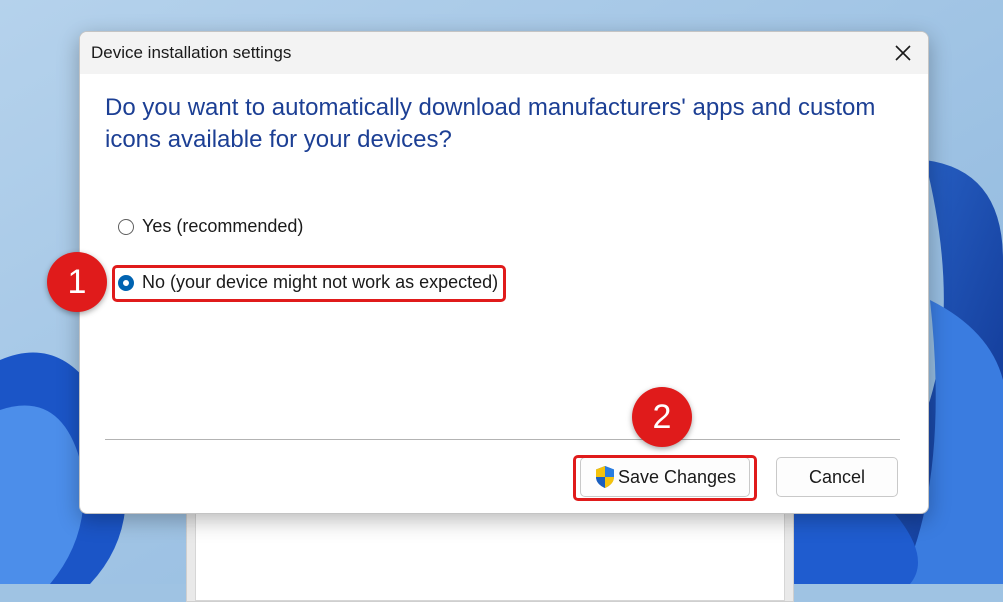 This screenshot has height=602, width=1003. What do you see at coordinates (490, 557) in the screenshot?
I see `background-window-content` at bounding box center [490, 557].